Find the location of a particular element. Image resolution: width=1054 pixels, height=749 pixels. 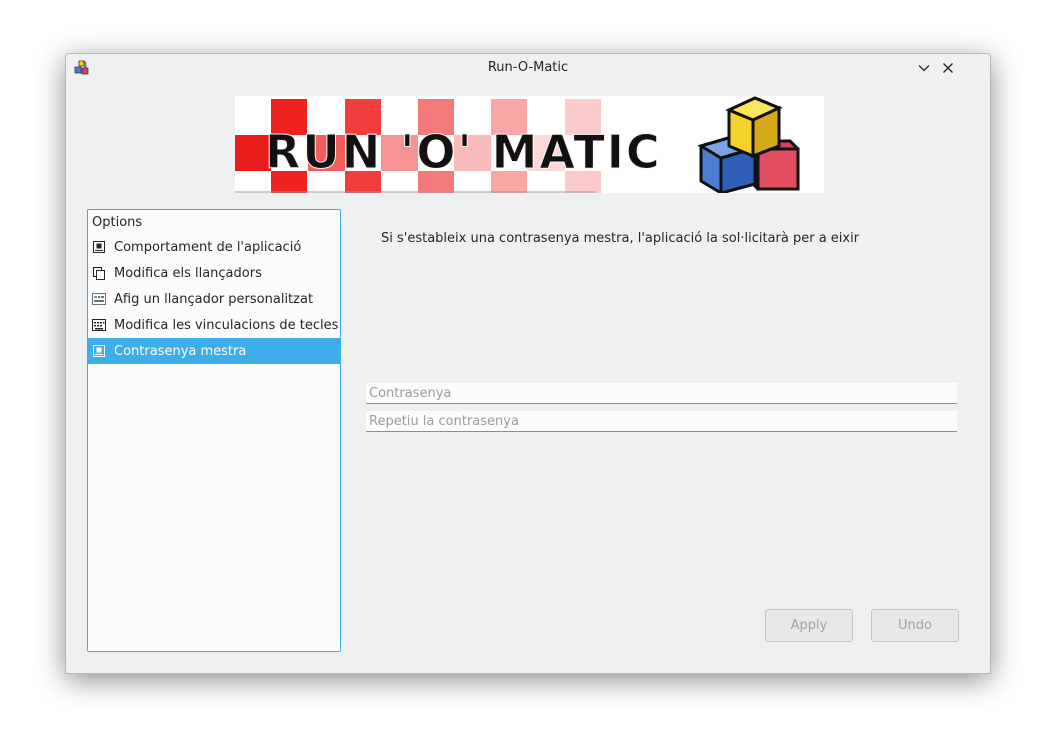

title-bar: Run-O-Matic is located at coordinates (528, 68).